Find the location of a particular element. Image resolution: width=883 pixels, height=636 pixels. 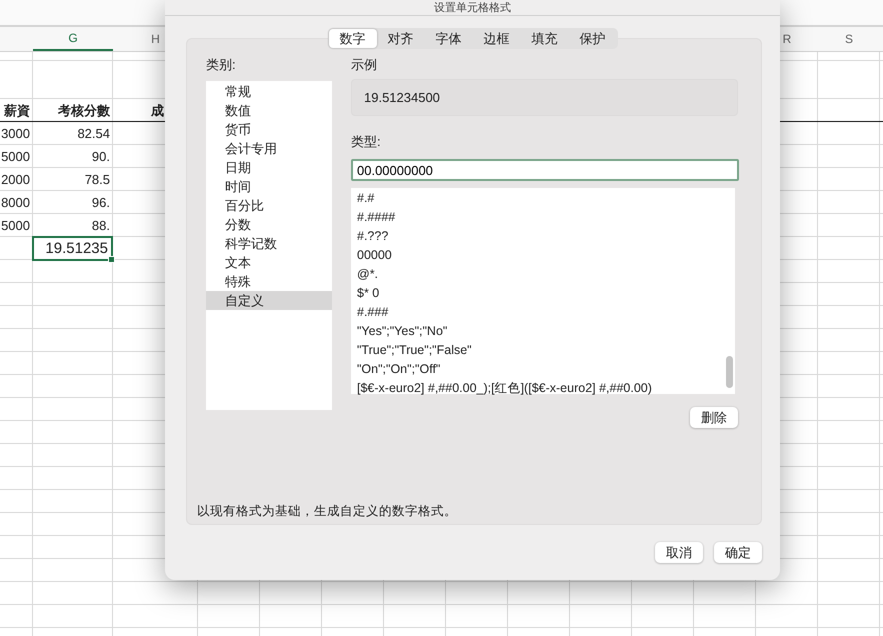

format-item: #.??? is located at coordinates (543, 236).